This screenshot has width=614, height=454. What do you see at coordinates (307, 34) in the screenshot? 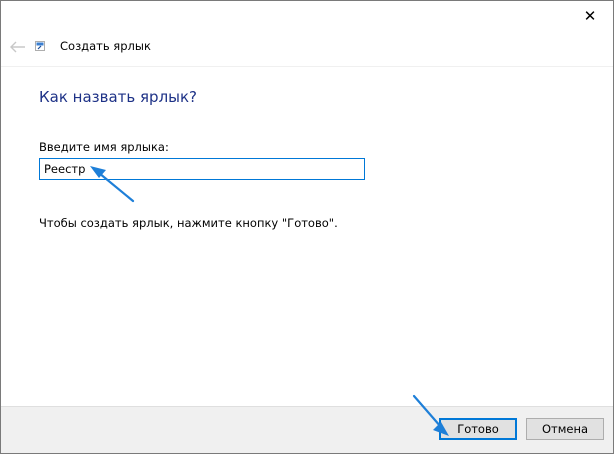
I see `title-bar: ✕ Создать ярлык` at bounding box center [307, 34].